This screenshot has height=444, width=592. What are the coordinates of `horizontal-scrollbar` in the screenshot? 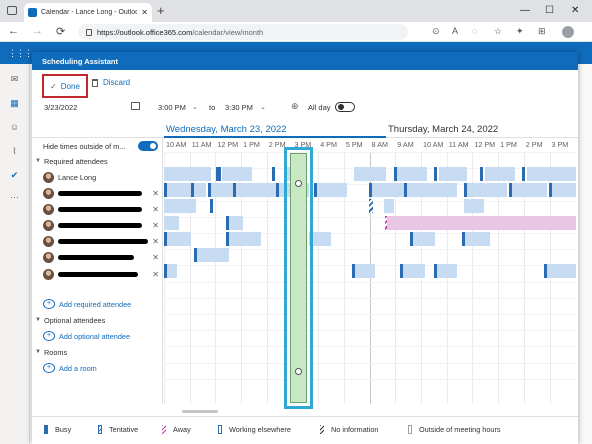 It's located at (370, 411).